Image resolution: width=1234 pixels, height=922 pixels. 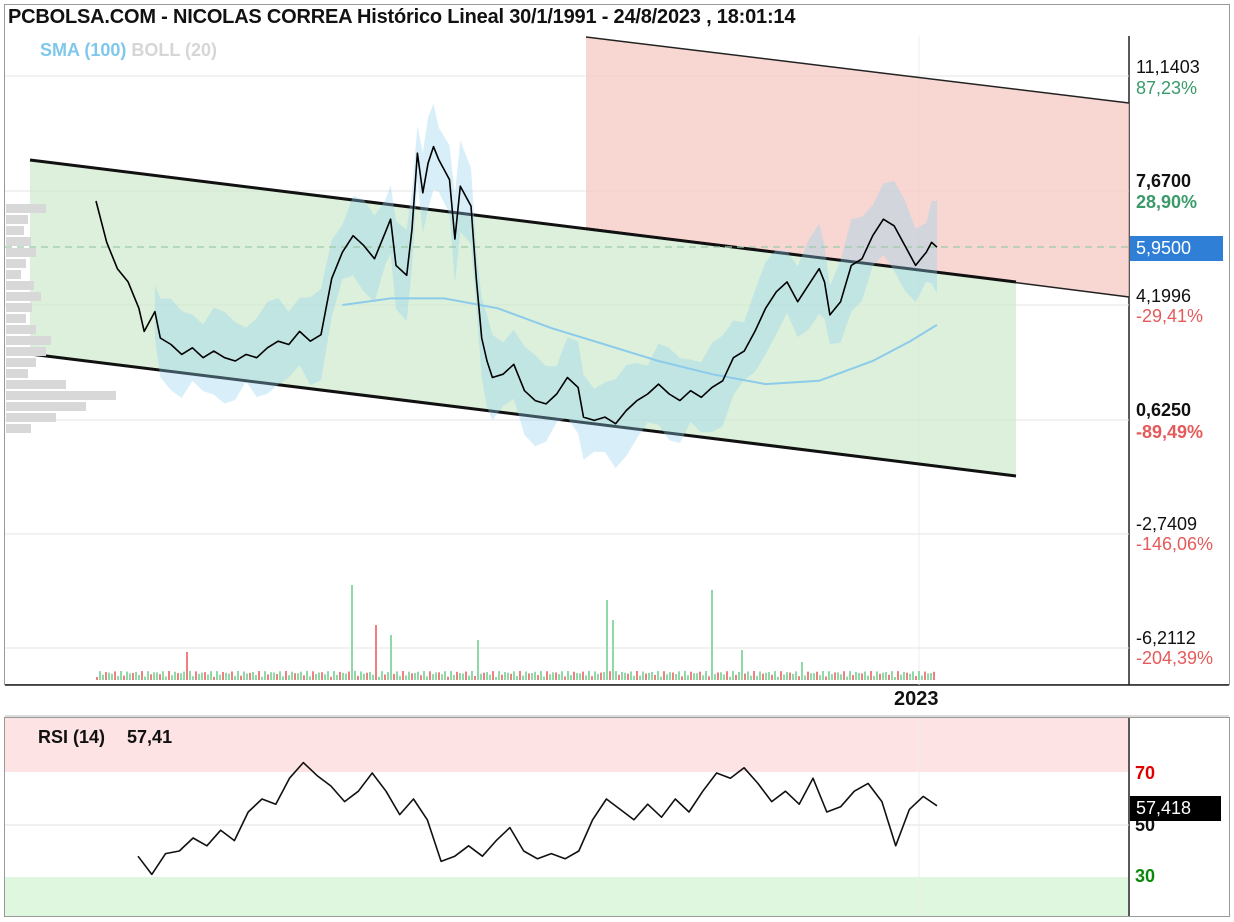 What do you see at coordinates (1170, 316) in the screenshot?
I see `price-pct-2: -29,41%` at bounding box center [1170, 316].